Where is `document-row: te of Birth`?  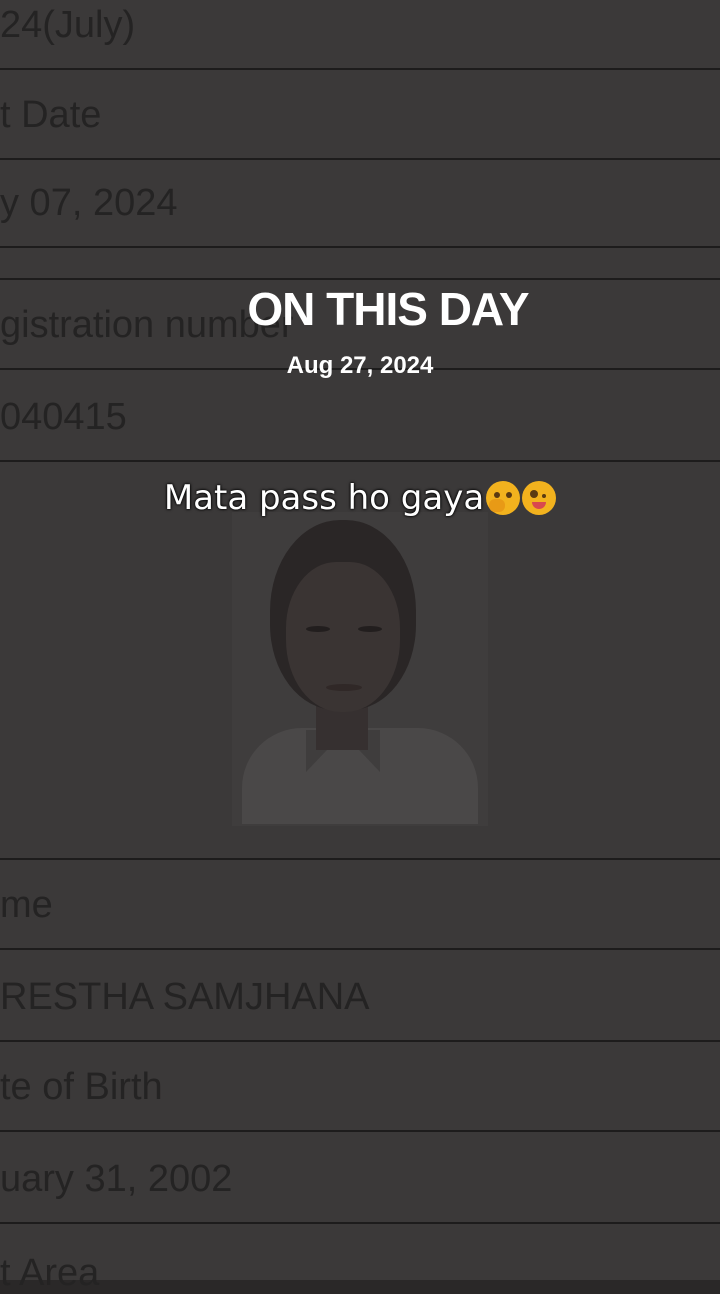
document-row: te of Birth is located at coordinates (360, 1087).